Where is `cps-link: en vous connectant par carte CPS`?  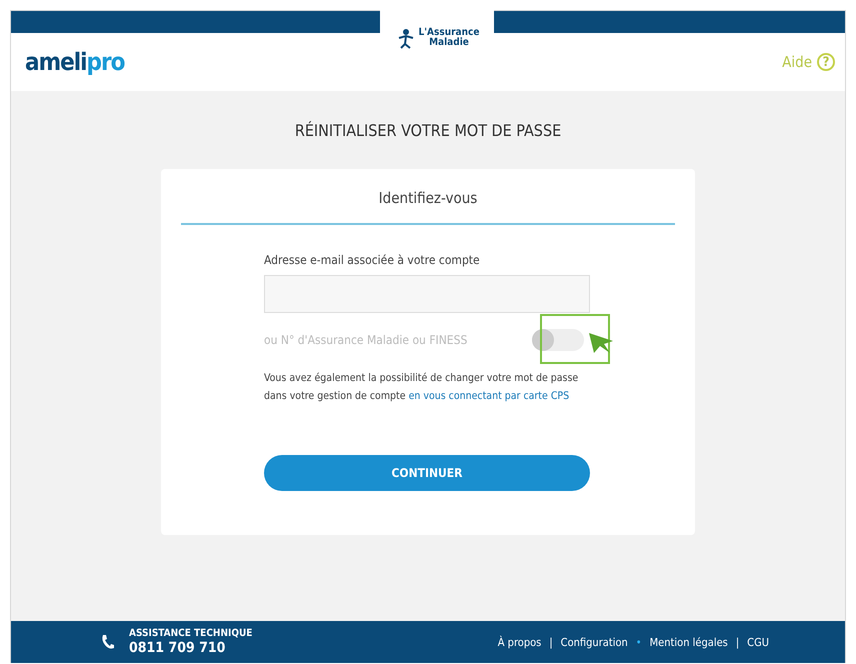 cps-link: en vous connectant par carte CPS is located at coordinates (489, 396).